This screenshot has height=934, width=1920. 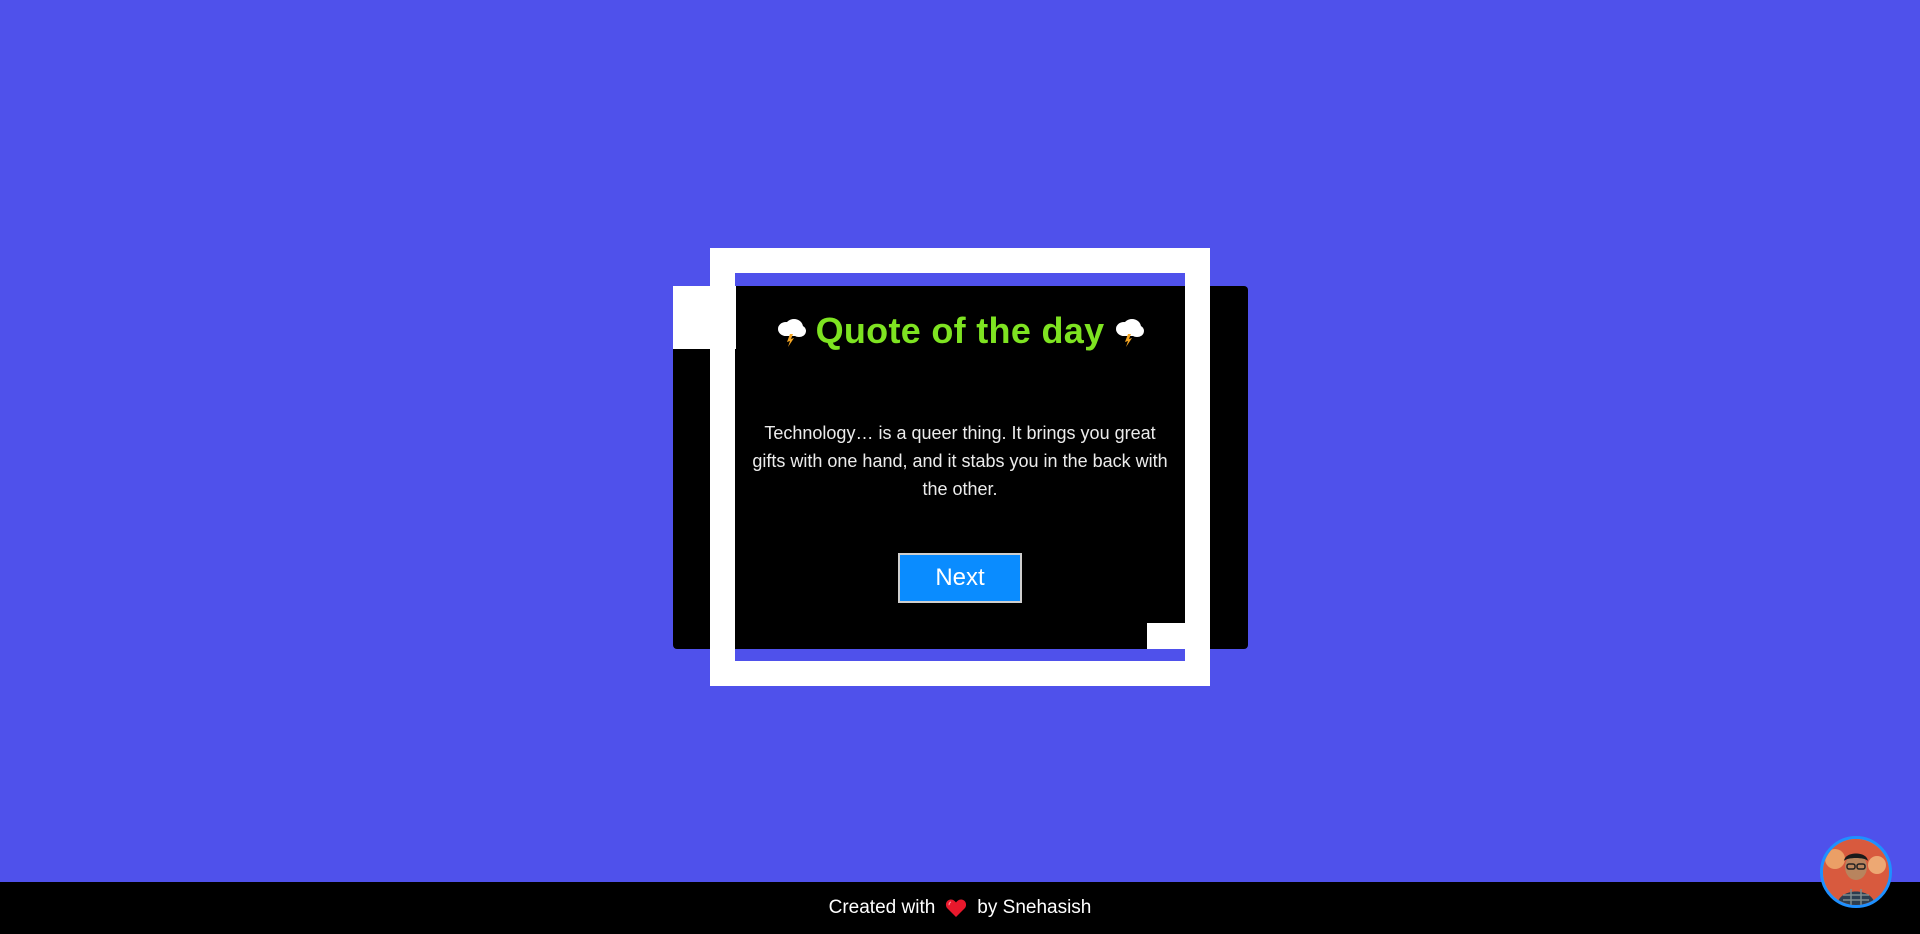 What do you see at coordinates (956, 908) in the screenshot?
I see `heart-icon` at bounding box center [956, 908].